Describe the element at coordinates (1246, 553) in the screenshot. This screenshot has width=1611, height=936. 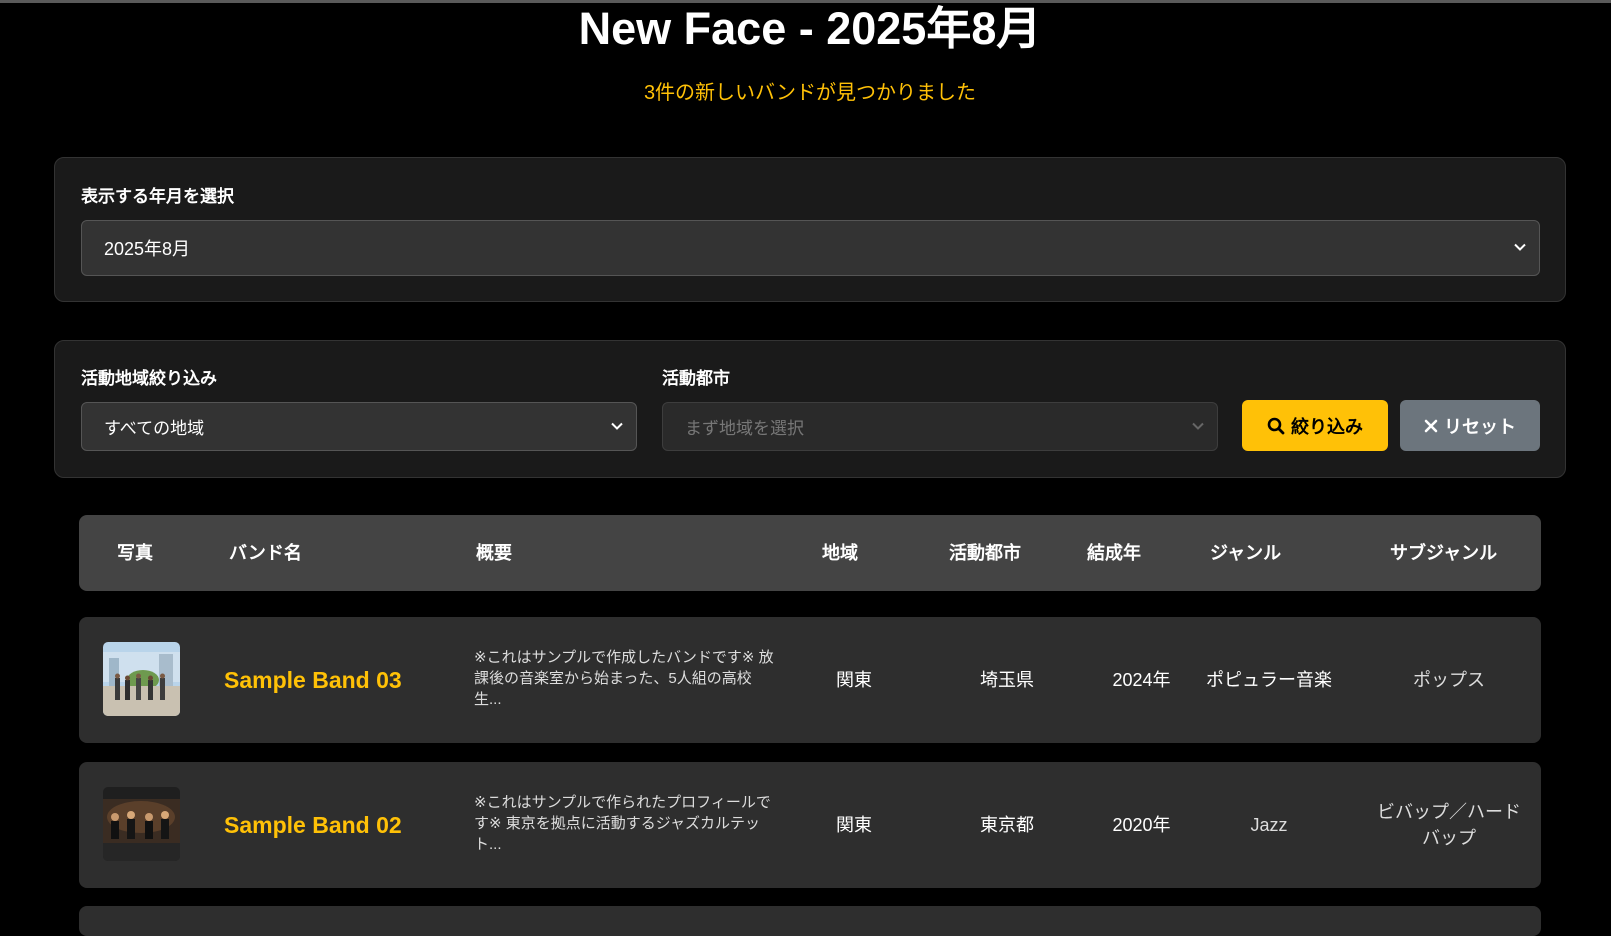
I see `column-header-genre: ジャンル` at that location.